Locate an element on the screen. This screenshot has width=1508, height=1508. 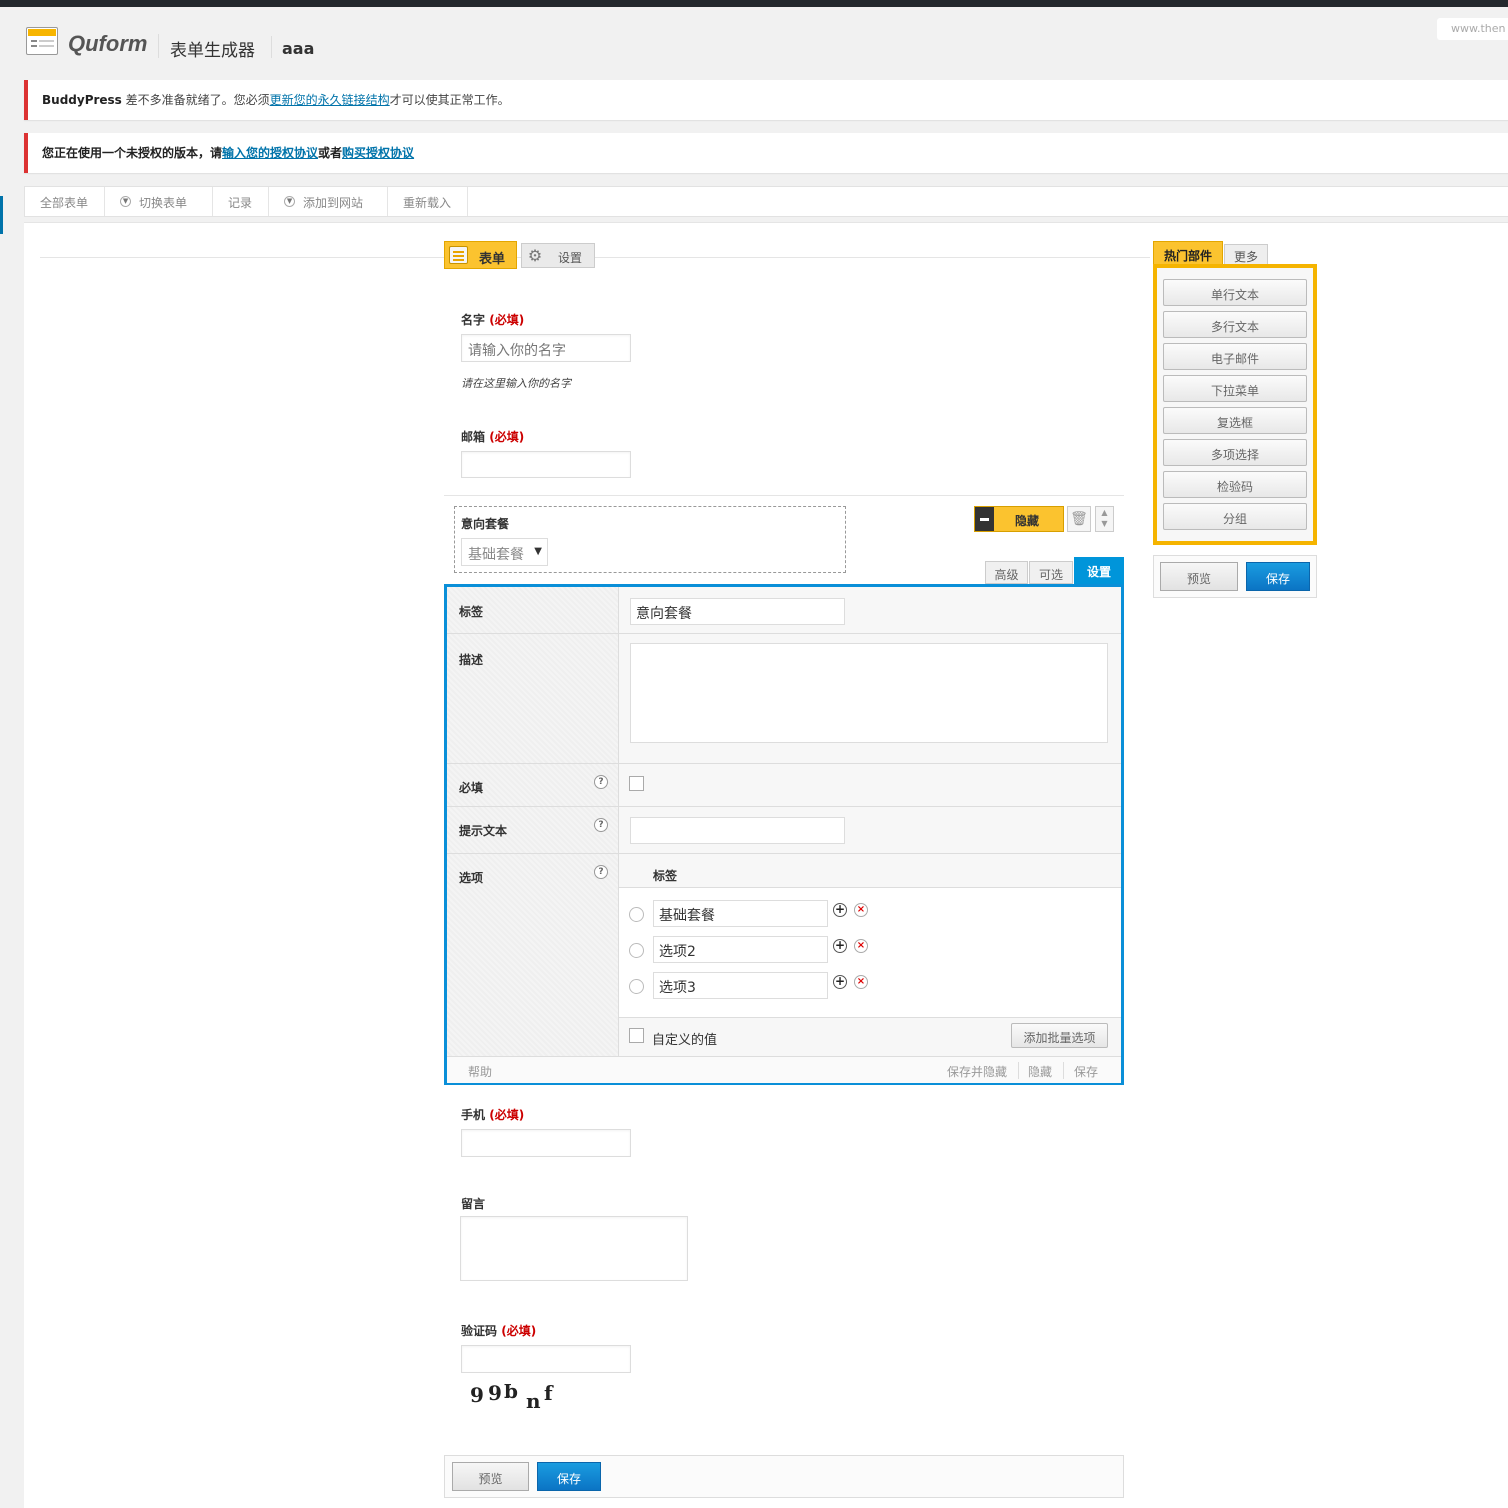
widget-multi-line-text: 多行文本 is located at coordinates (1235, 324).